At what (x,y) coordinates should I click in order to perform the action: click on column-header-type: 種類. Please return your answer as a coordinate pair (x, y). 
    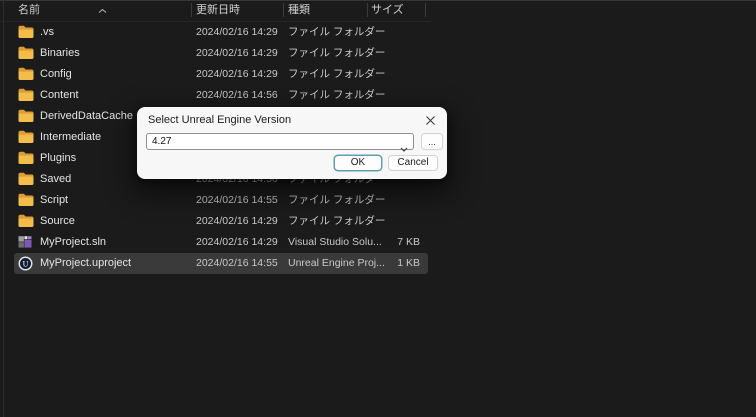
    Looking at the image, I should click on (299, 10).